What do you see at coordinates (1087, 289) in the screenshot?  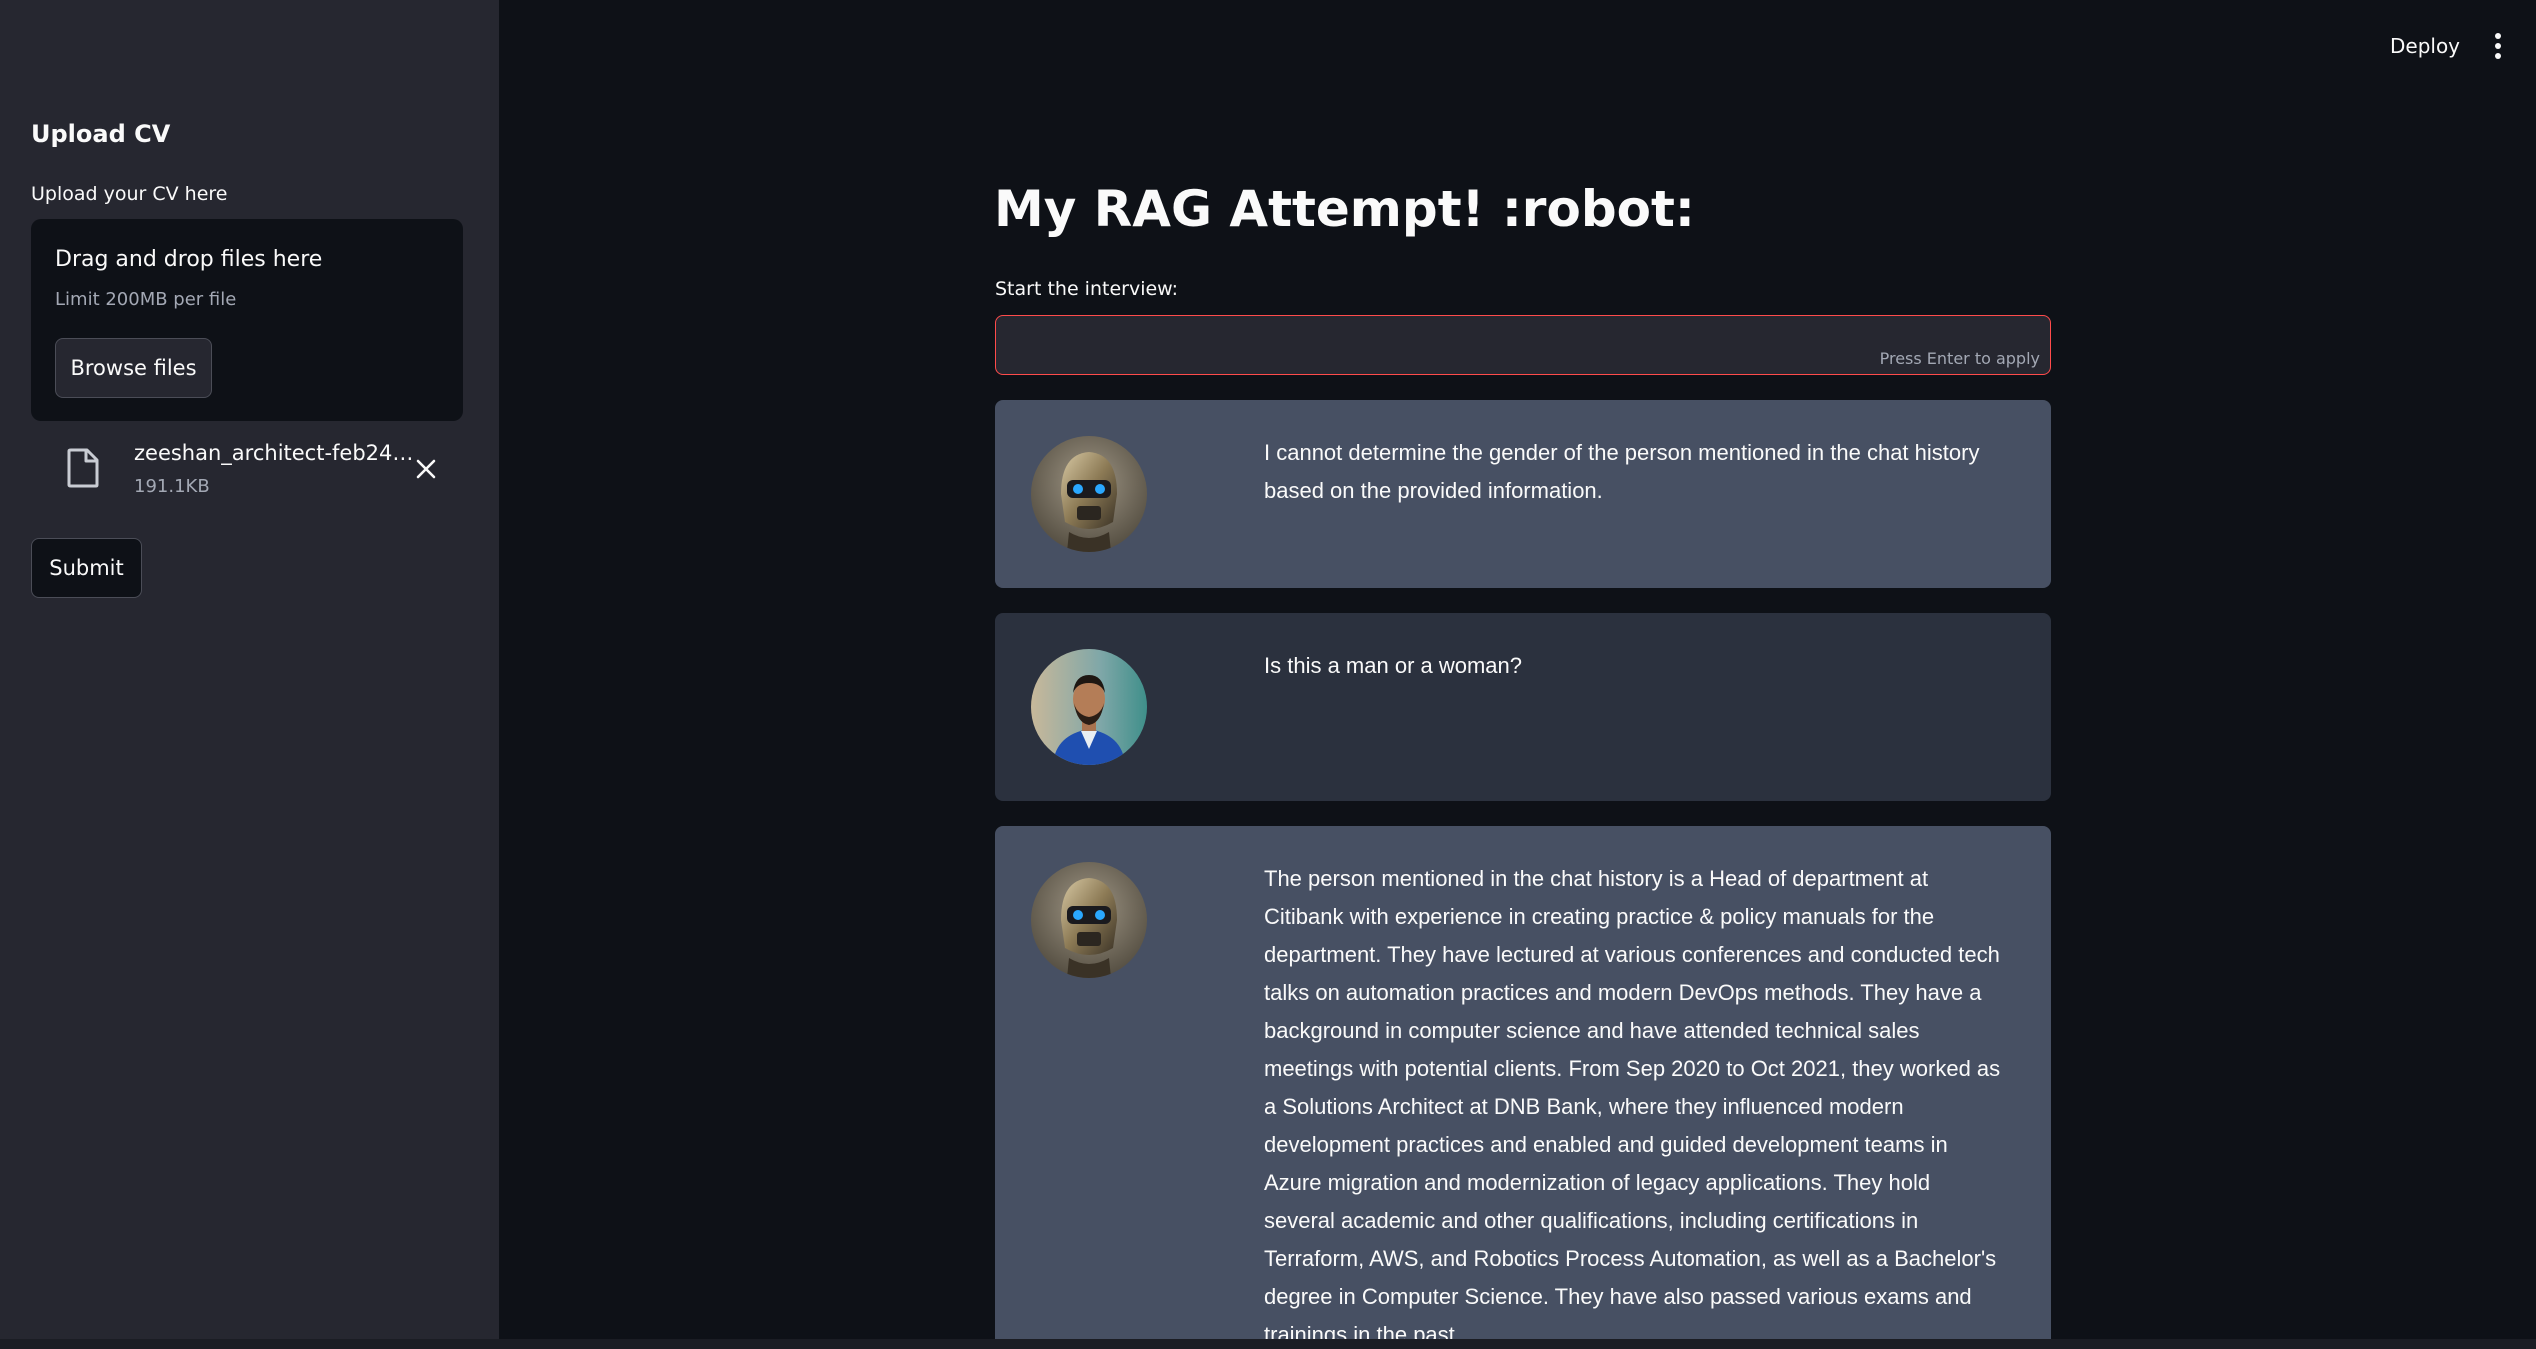 I see `input-label: Start the interview:` at bounding box center [1087, 289].